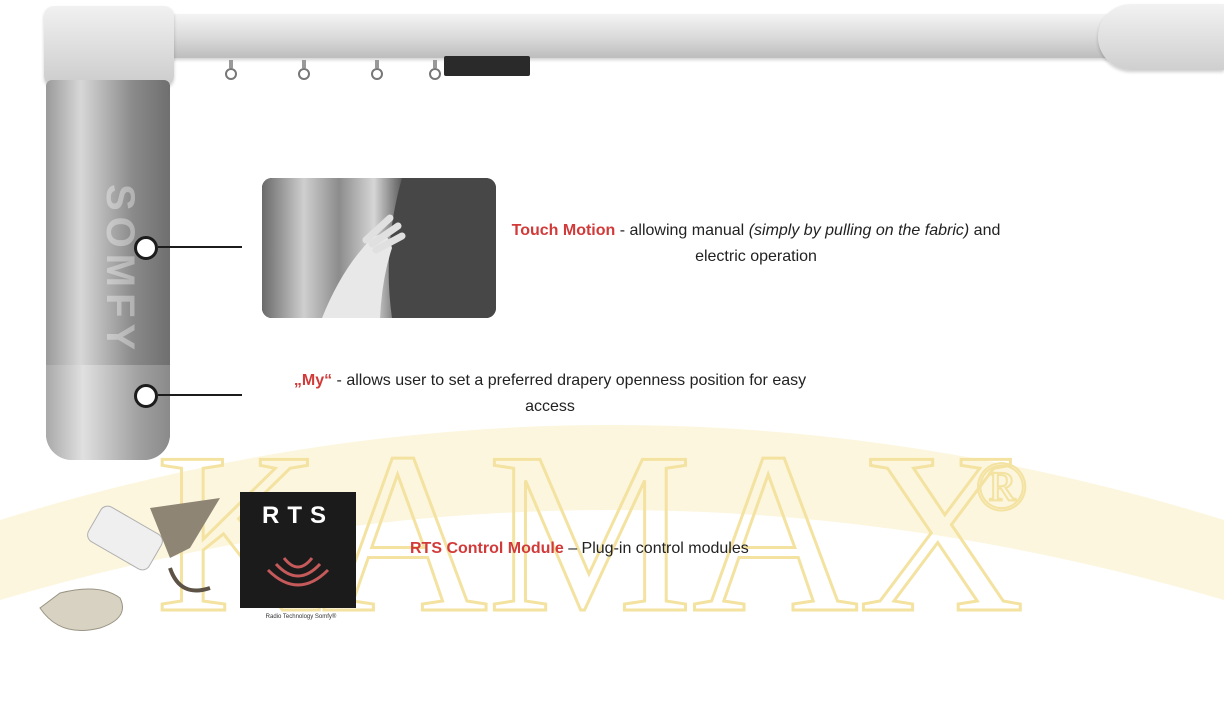 The width and height of the screenshot is (1224, 724). I want to click on touch-motion-photo, so click(379, 248).